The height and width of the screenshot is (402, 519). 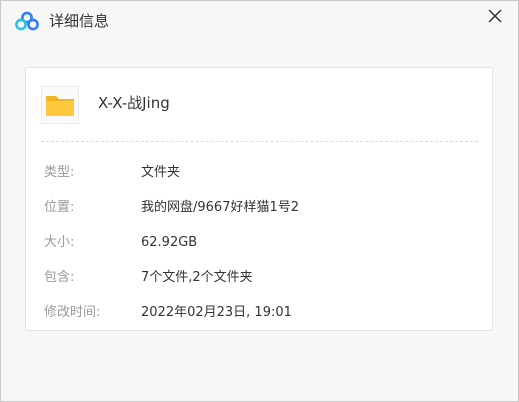 What do you see at coordinates (134, 103) in the screenshot?
I see `folder-name: X-X-战Jing` at bounding box center [134, 103].